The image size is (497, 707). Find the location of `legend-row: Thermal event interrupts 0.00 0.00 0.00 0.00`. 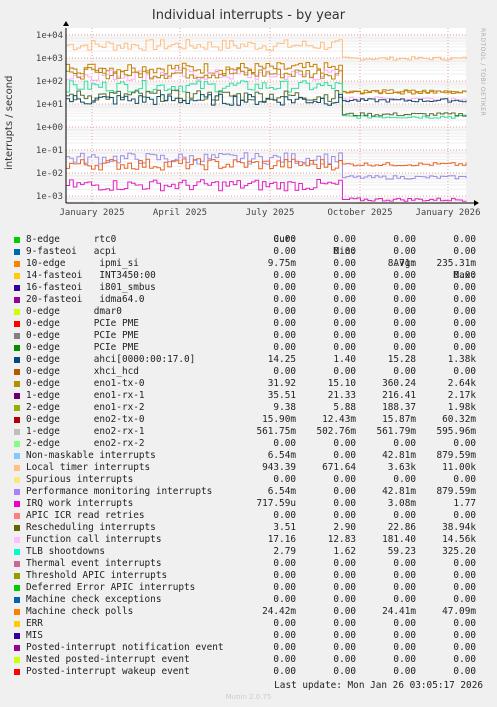

legend-row: Thermal event interrupts 0.00 0.00 0.00 0.00 is located at coordinates (252, 564).